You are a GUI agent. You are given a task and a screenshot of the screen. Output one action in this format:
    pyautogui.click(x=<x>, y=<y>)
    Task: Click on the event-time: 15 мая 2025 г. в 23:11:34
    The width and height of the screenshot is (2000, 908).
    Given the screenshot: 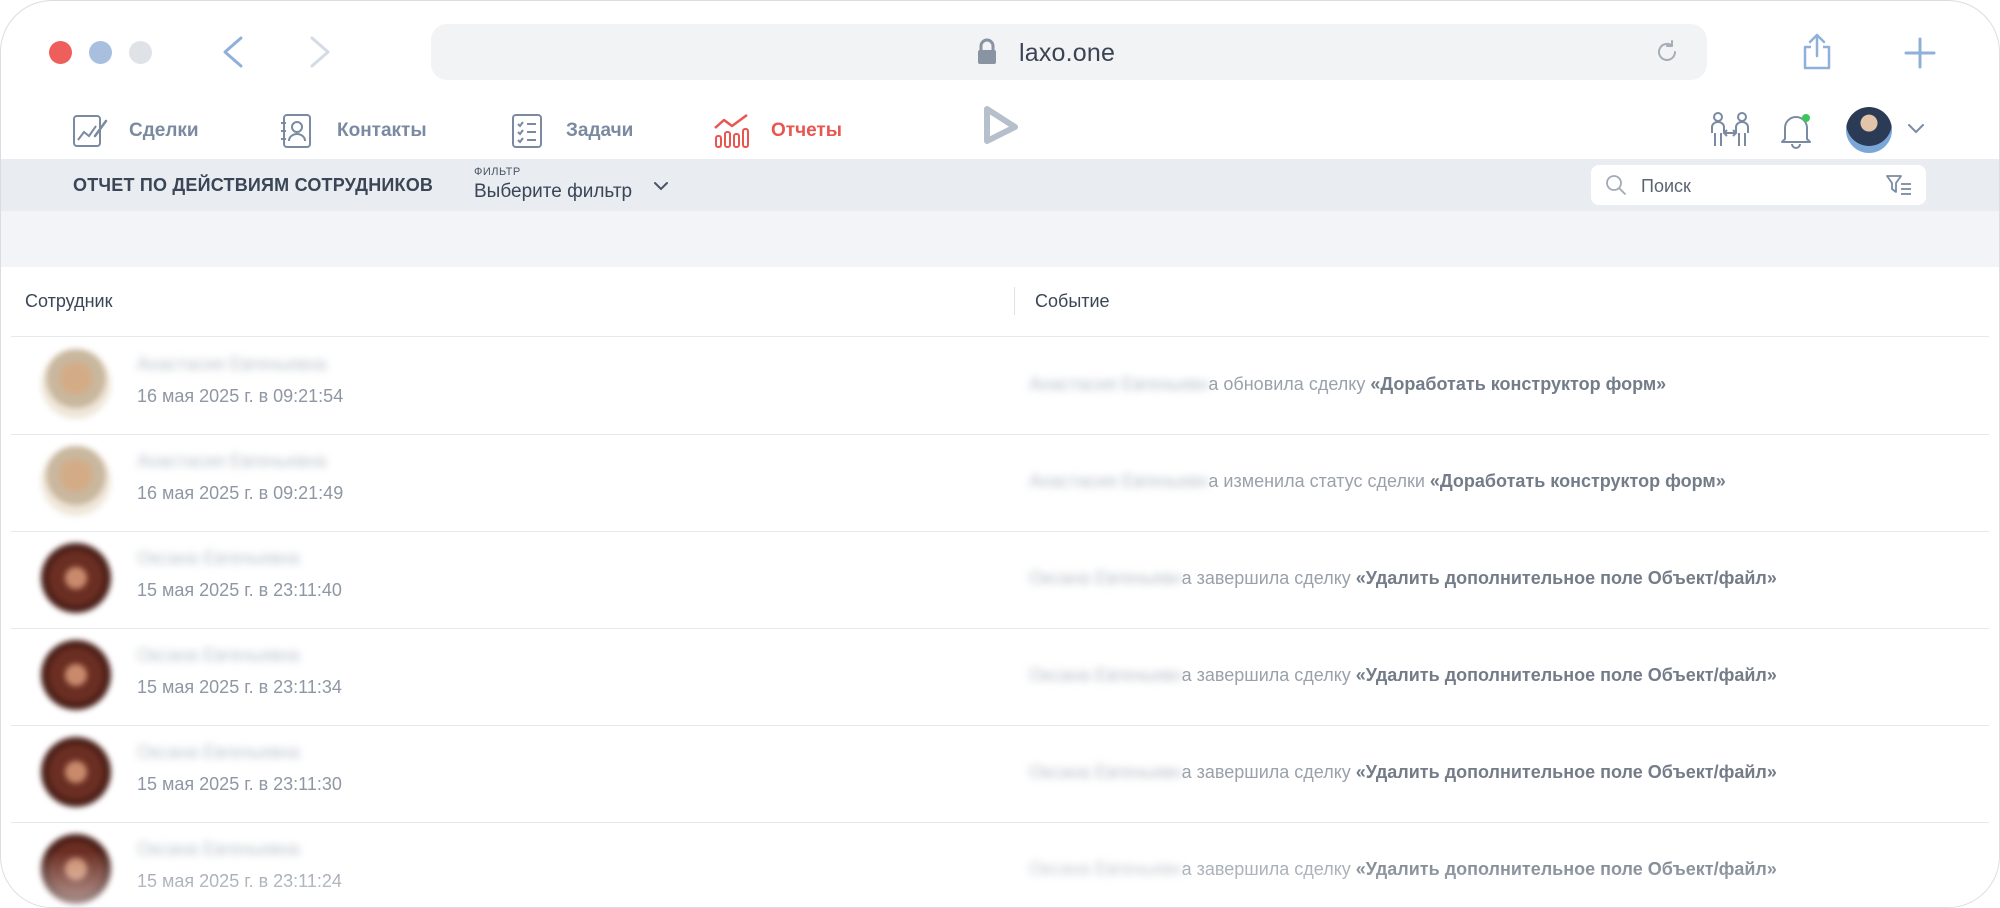 What is the action you would take?
    pyautogui.click(x=239, y=687)
    